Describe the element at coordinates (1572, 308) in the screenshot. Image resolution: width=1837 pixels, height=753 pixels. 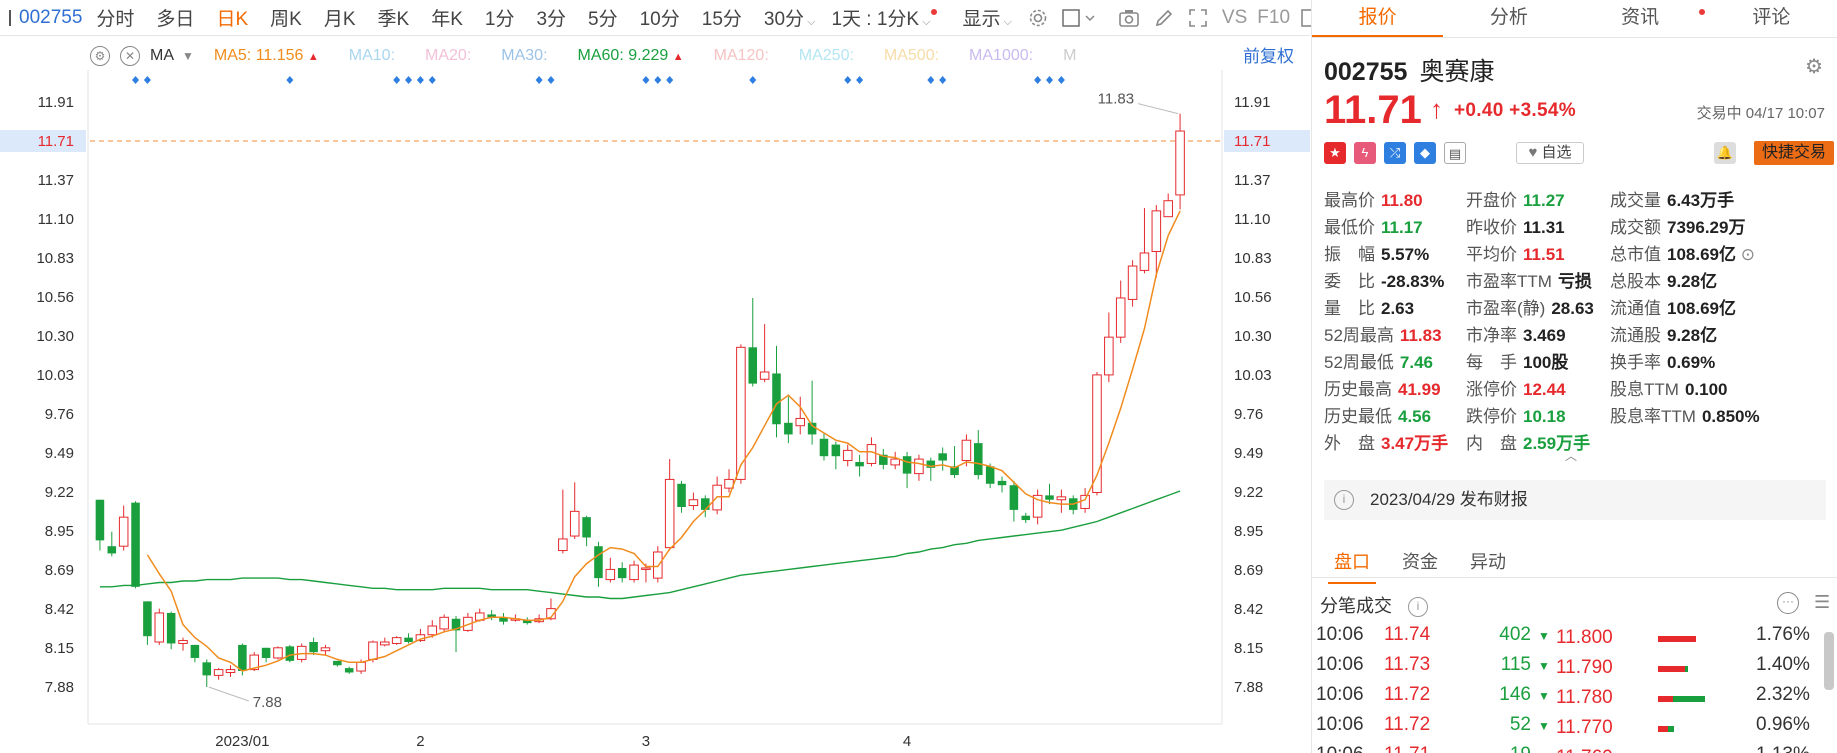
I see `stat-value: 28.63` at that location.